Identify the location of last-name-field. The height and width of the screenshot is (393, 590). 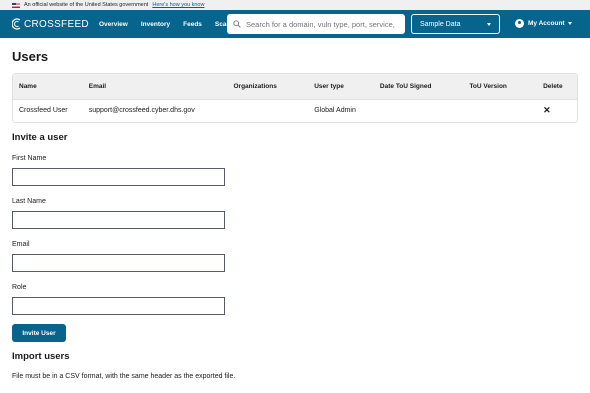
(118, 220).